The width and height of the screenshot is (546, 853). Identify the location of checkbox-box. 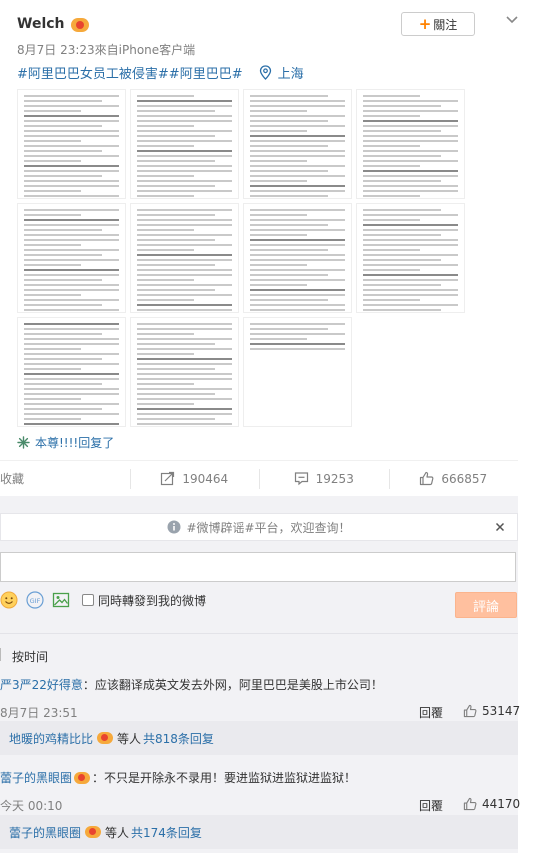
(88, 600).